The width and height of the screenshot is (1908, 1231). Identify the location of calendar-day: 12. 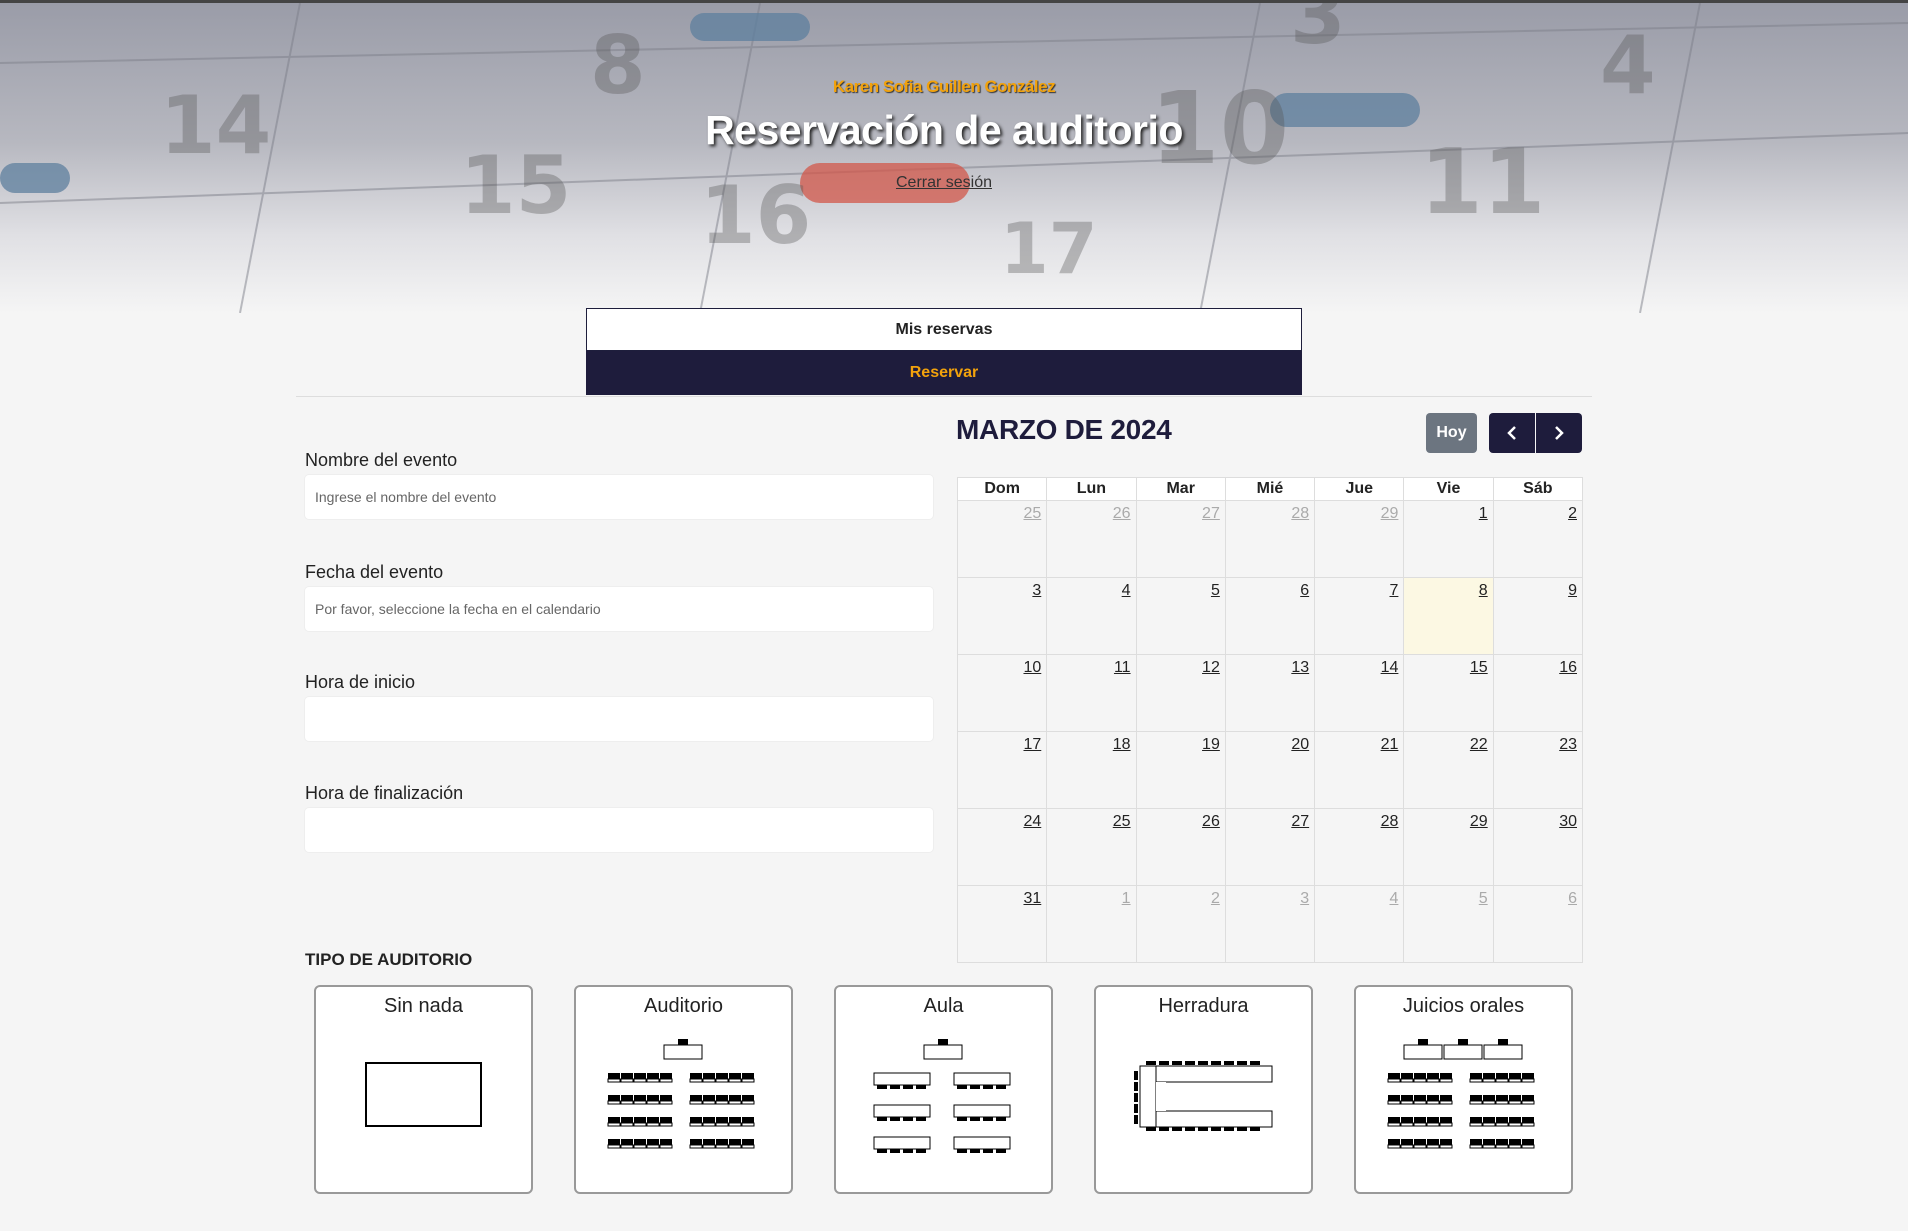
(1180, 693).